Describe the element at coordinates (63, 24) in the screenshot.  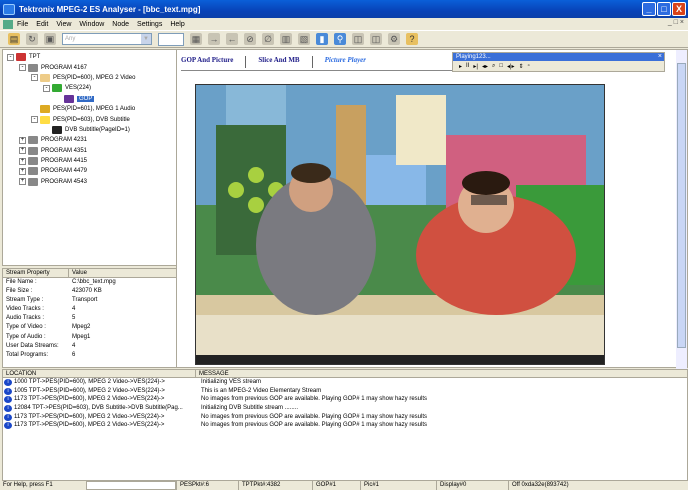
I see `menu-view: View` at that location.